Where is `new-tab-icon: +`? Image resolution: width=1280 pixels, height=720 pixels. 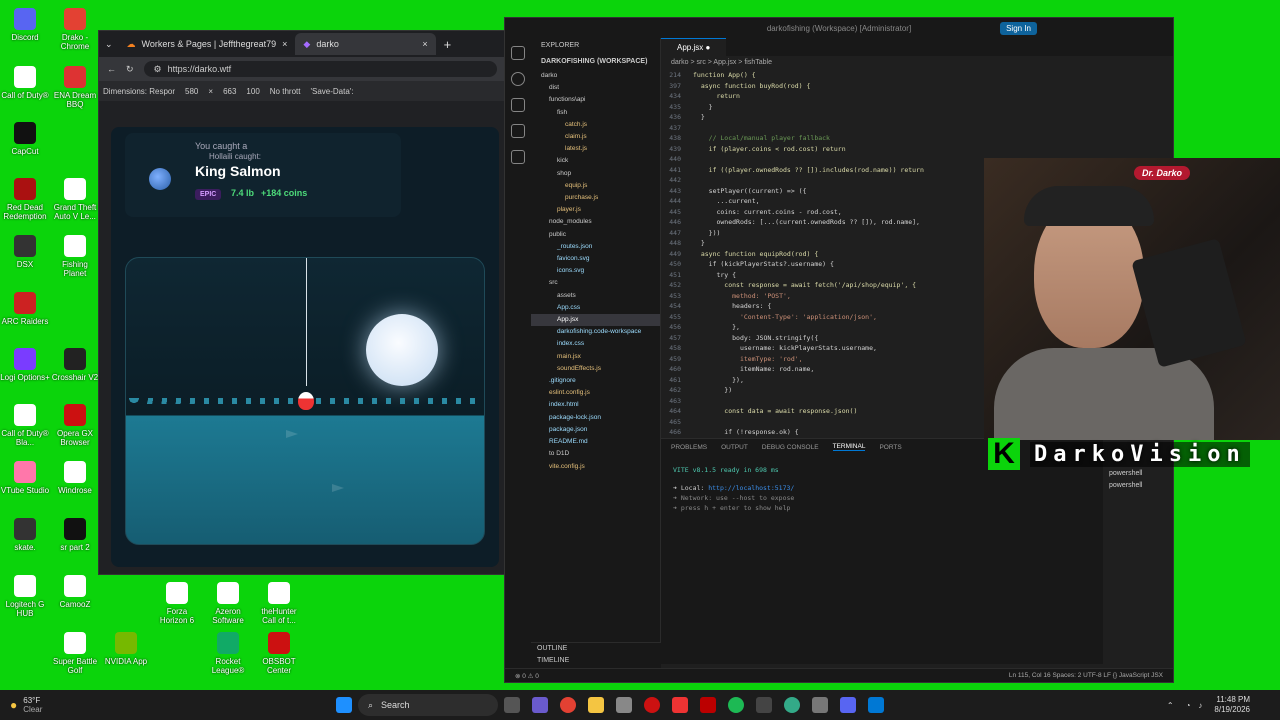 new-tab-icon: + is located at coordinates (448, 44).